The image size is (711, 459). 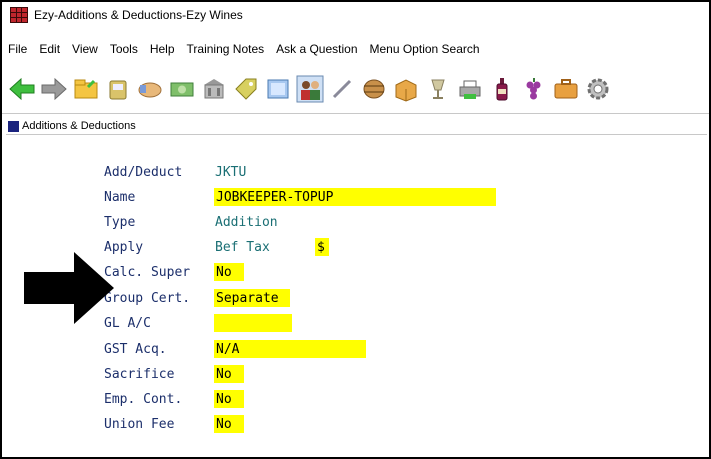 I want to click on grapes-icon, so click(x=534, y=89).